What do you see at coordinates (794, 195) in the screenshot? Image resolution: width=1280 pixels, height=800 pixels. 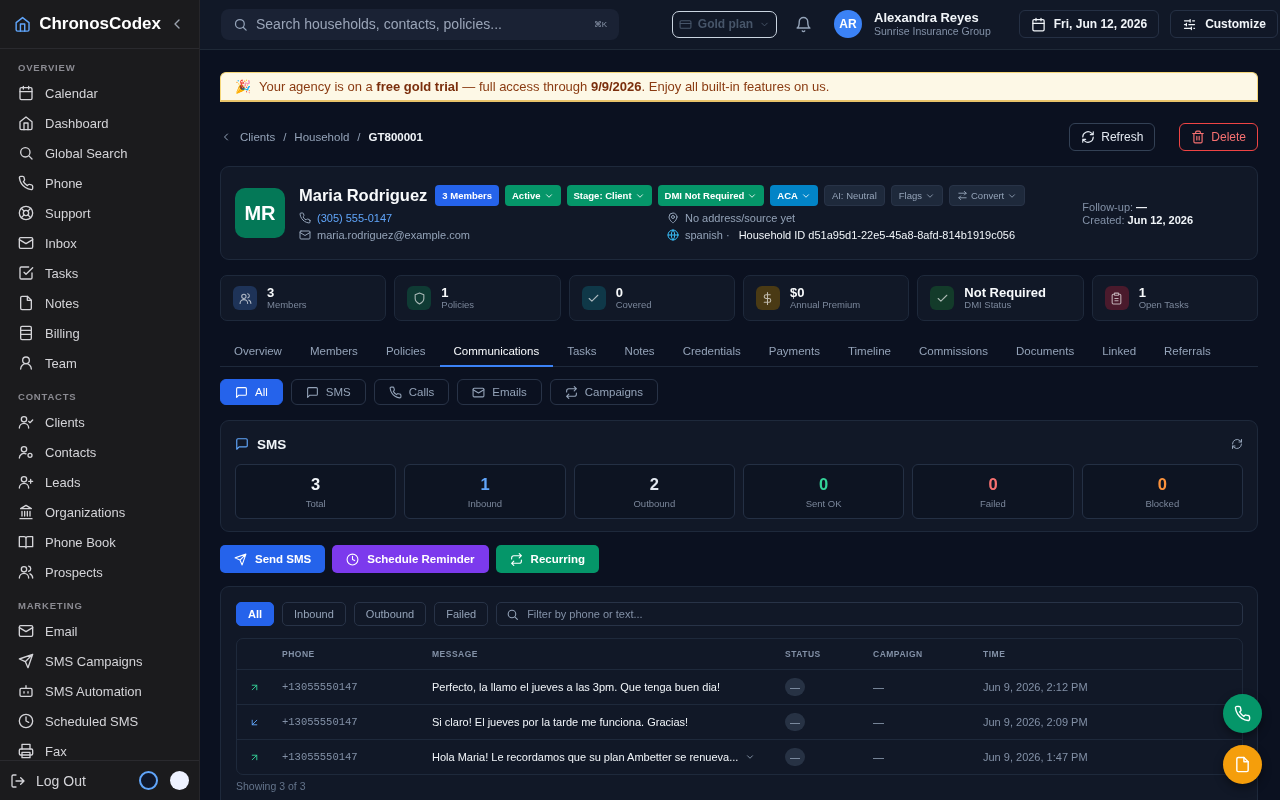 I see `status-tag: ACA` at bounding box center [794, 195].